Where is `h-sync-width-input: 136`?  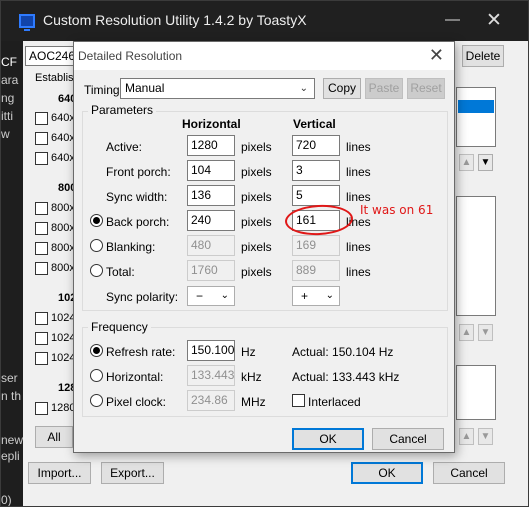
h-sync-width-input: 136 is located at coordinates (211, 195).